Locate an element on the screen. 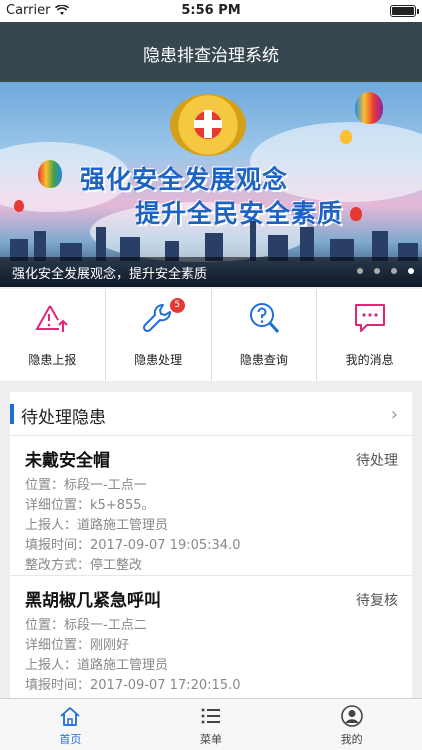 This screenshot has height=750, width=422. tab-profile: 我的 is located at coordinates (351, 724).